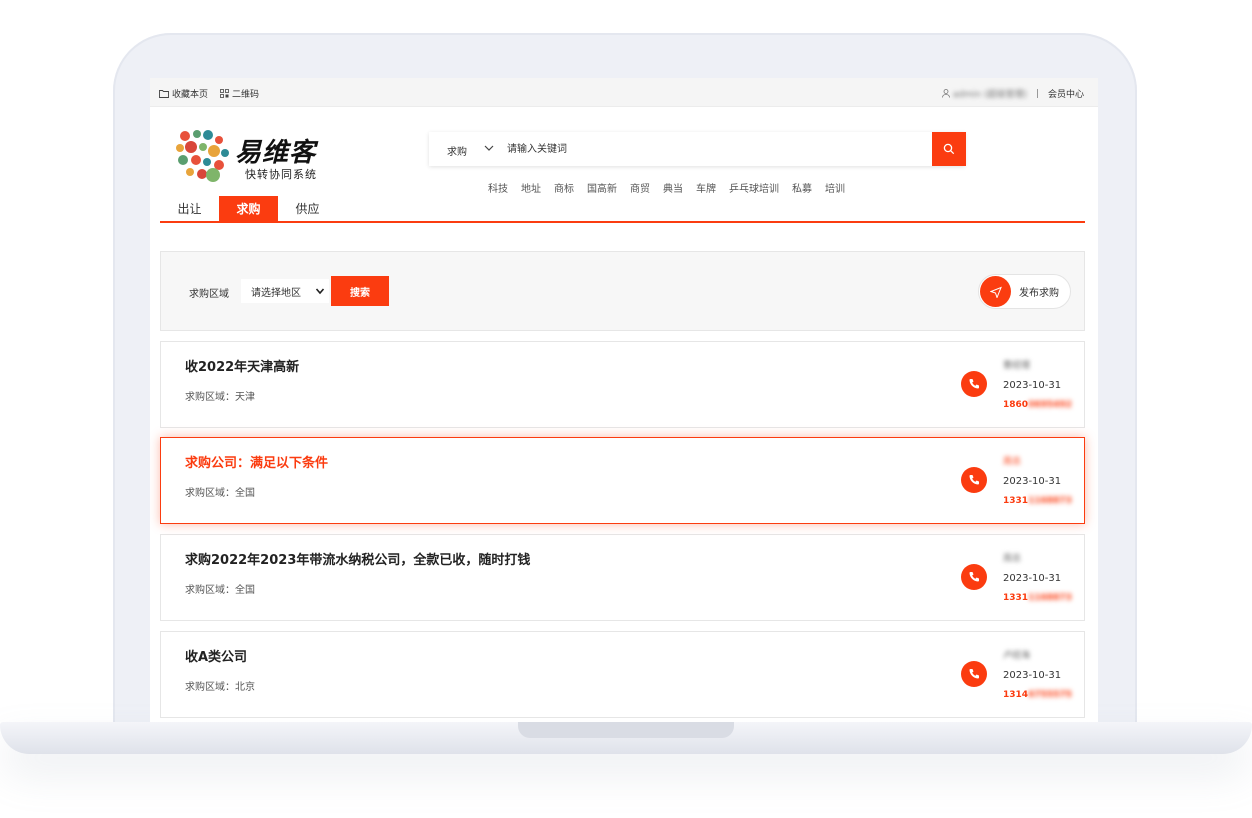  What do you see at coordinates (706, 187) in the screenshot?
I see `hot-word: 车牌` at bounding box center [706, 187].